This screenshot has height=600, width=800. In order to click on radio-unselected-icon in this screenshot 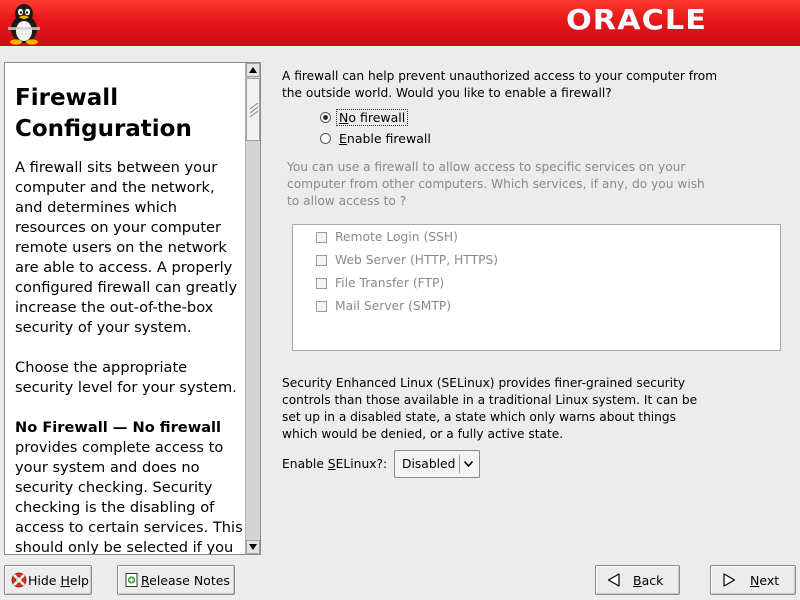, I will do `click(325, 138)`.